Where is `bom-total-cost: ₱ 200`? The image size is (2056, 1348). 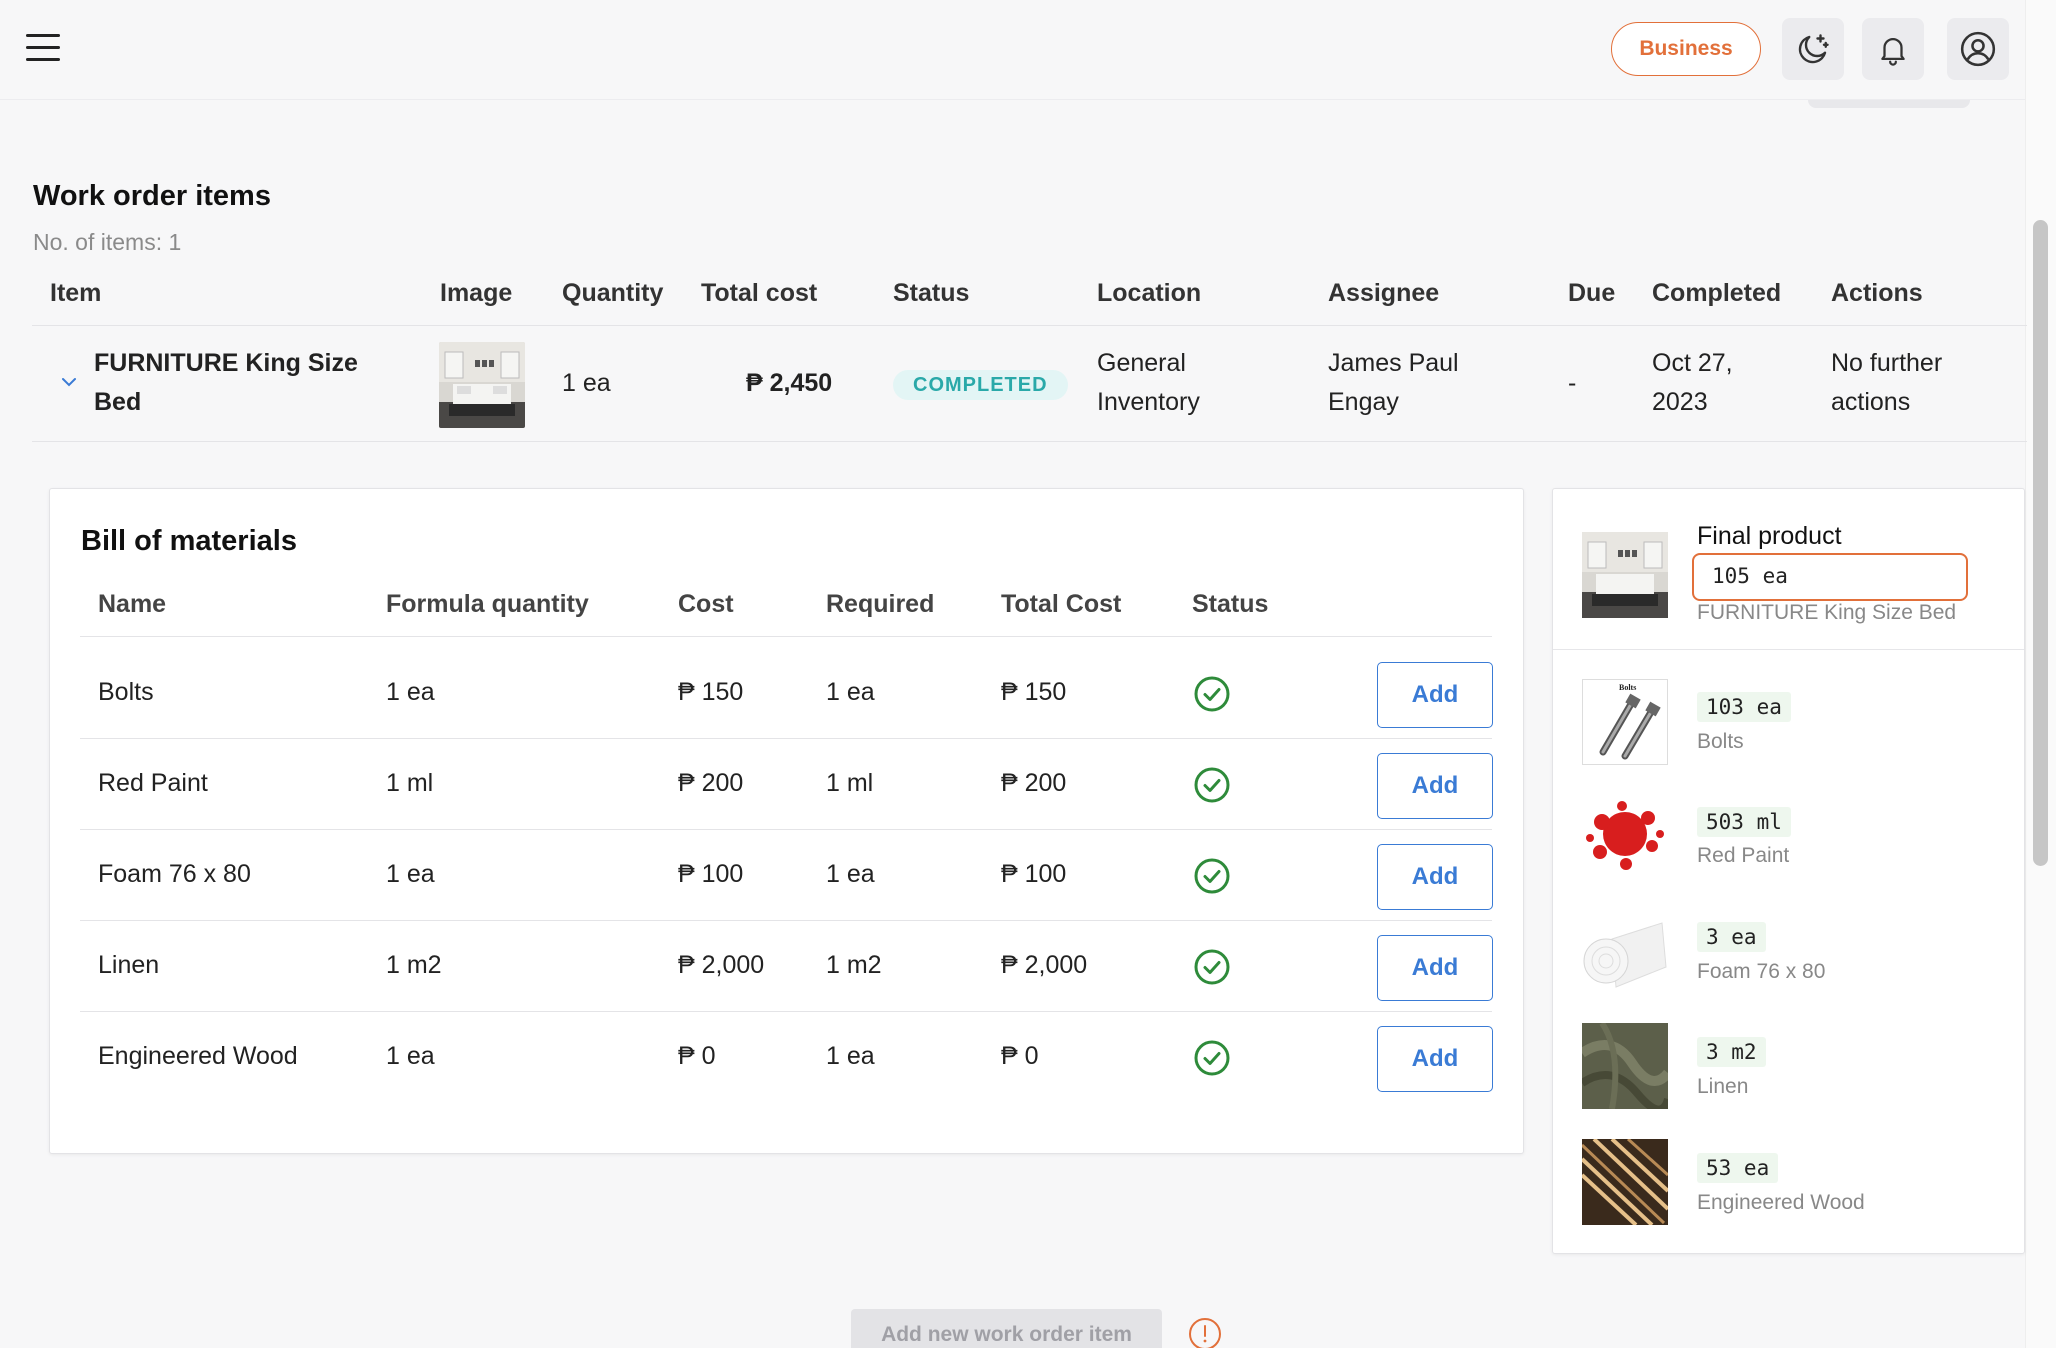
bom-total-cost: ₱ 200 is located at coordinates (1034, 783).